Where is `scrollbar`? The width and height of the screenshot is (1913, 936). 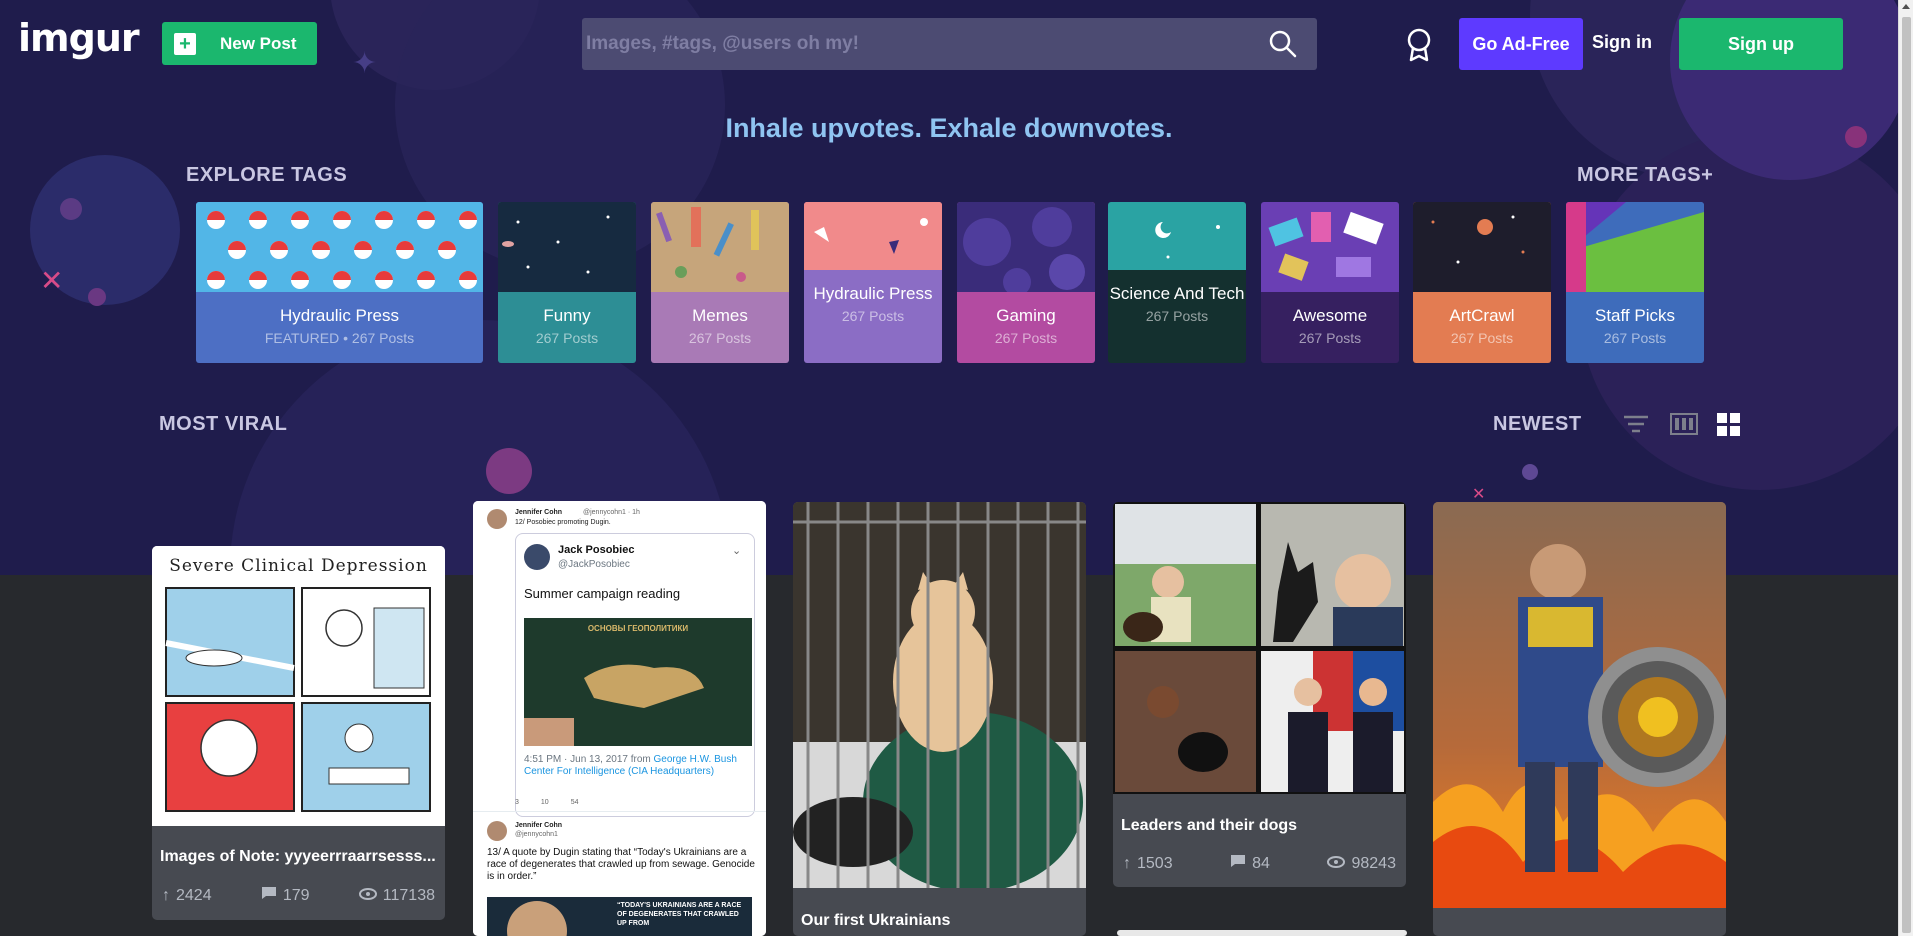
scrollbar is located at coordinates (1905, 468).